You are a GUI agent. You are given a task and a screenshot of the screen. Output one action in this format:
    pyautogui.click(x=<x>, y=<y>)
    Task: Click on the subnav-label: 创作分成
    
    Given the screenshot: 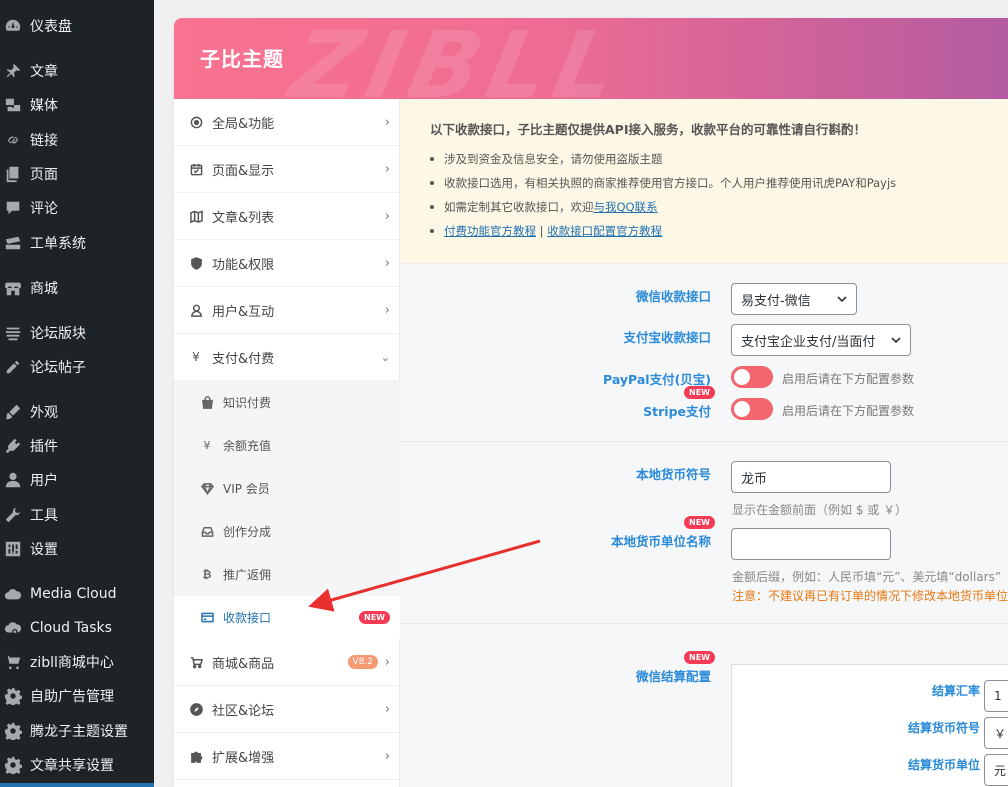 What is the action you would take?
    pyautogui.click(x=247, y=532)
    